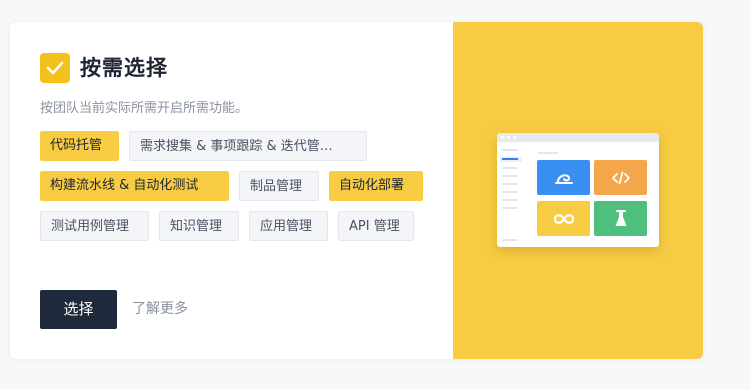 The width and height of the screenshot is (751, 389). What do you see at coordinates (79, 146) in the screenshot?
I see `tag-code-hosting: 代码托管` at bounding box center [79, 146].